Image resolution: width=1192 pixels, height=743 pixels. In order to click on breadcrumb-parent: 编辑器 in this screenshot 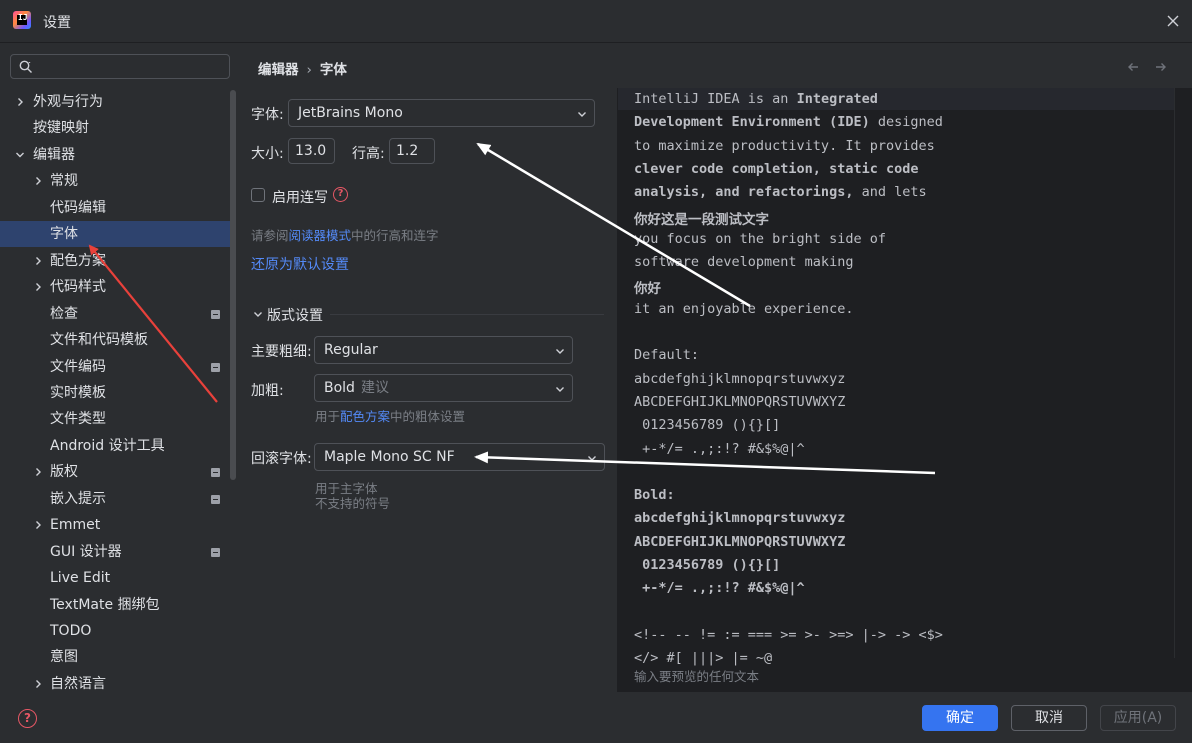, I will do `click(278, 70)`.